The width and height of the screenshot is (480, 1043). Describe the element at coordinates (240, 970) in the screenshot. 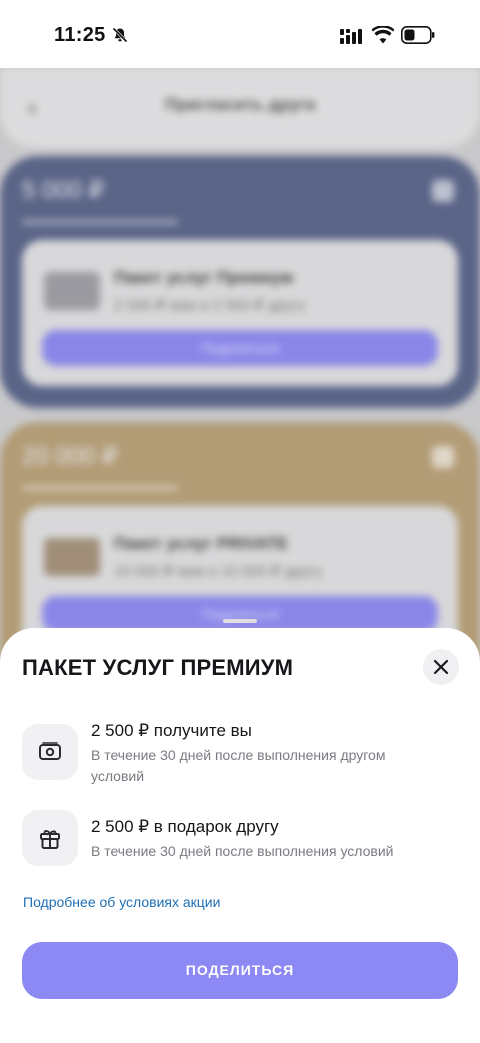

I see `share-button: ПОДЕЛИТЬСЯ` at that location.